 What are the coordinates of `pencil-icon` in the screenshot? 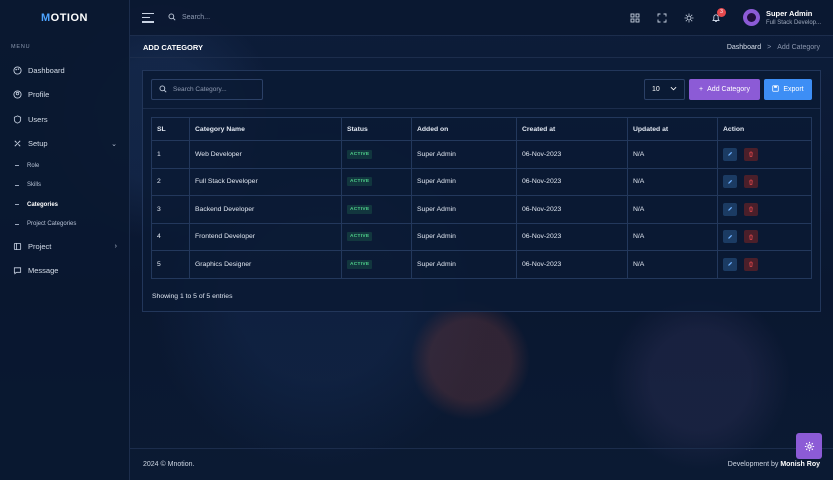 It's located at (730, 154).